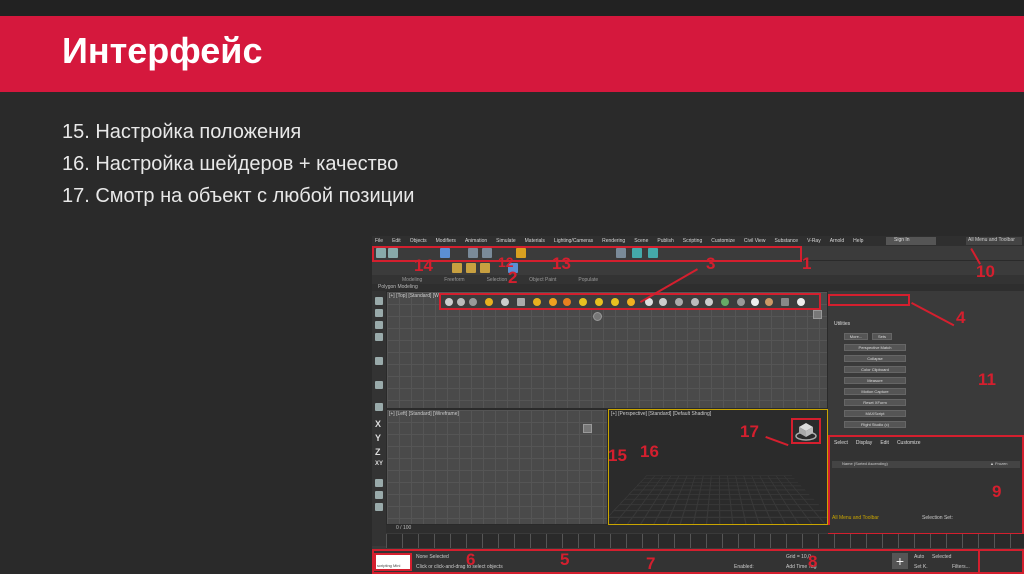  I want to click on layer-select-icon, so click(485, 268).